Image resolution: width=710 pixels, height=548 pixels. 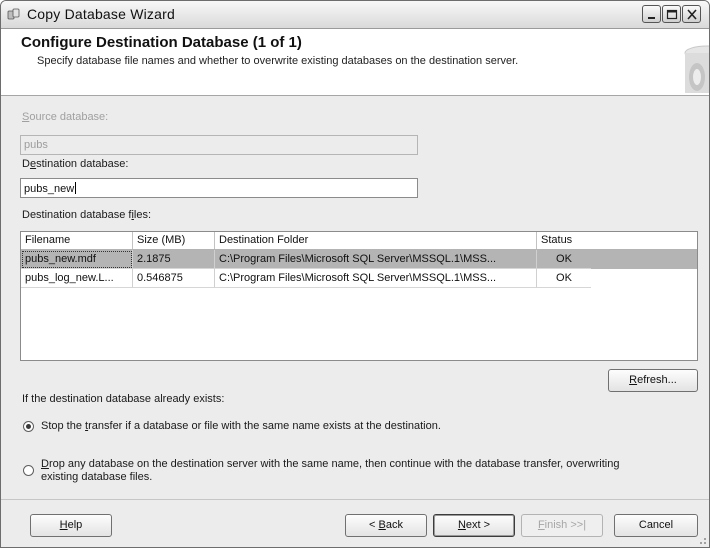 What do you see at coordinates (376, 240) in the screenshot?
I see `column-header-destination-folder: Destination Folder` at bounding box center [376, 240].